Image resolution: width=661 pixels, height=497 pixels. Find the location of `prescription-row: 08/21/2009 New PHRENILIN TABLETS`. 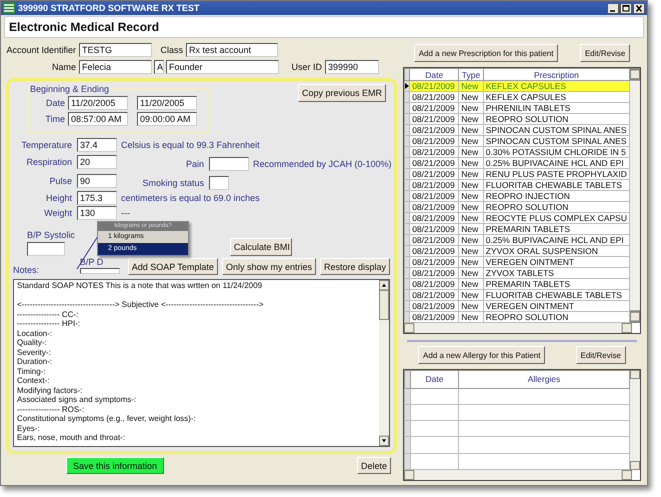

prescription-row: 08/21/2009 New PHRENILIN TABLETS is located at coordinates (517, 108).